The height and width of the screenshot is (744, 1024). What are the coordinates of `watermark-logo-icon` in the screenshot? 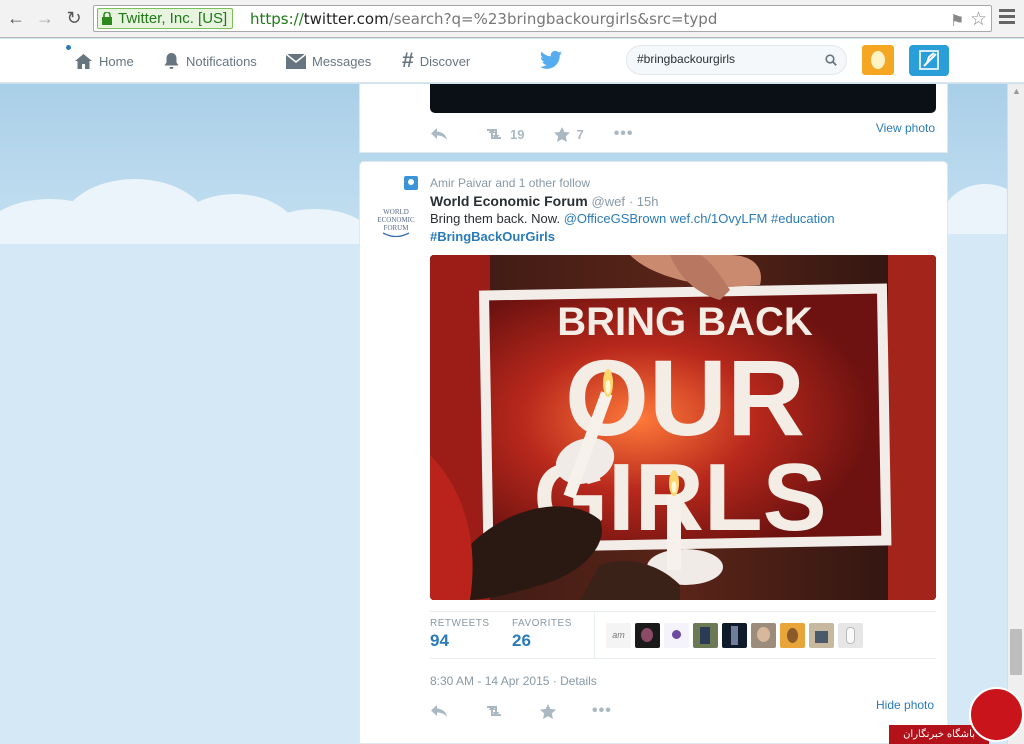 It's located at (996, 714).